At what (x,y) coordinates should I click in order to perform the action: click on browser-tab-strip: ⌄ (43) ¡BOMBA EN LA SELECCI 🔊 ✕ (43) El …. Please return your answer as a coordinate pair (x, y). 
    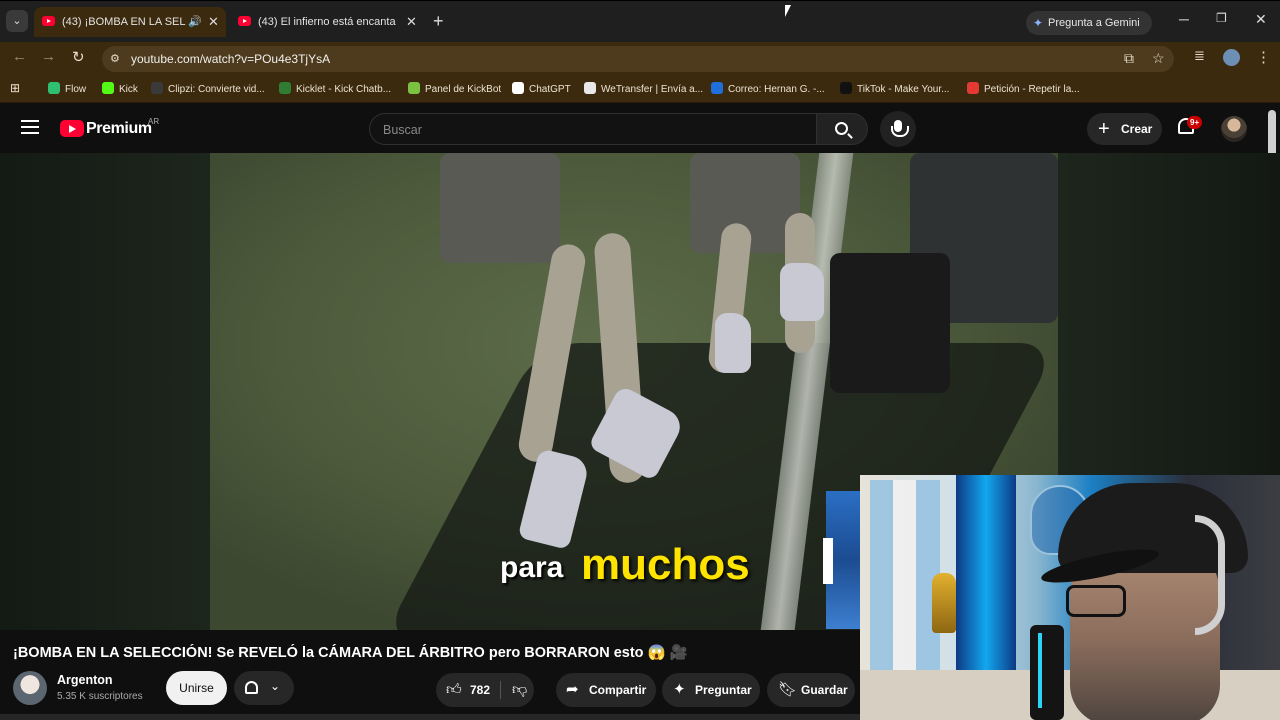
    Looking at the image, I should click on (640, 21).